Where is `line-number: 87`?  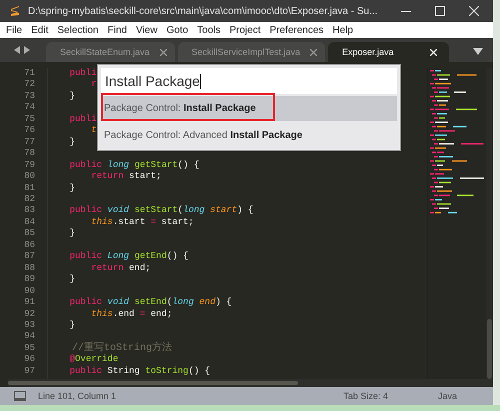
line-number: 87 is located at coordinates (29, 257).